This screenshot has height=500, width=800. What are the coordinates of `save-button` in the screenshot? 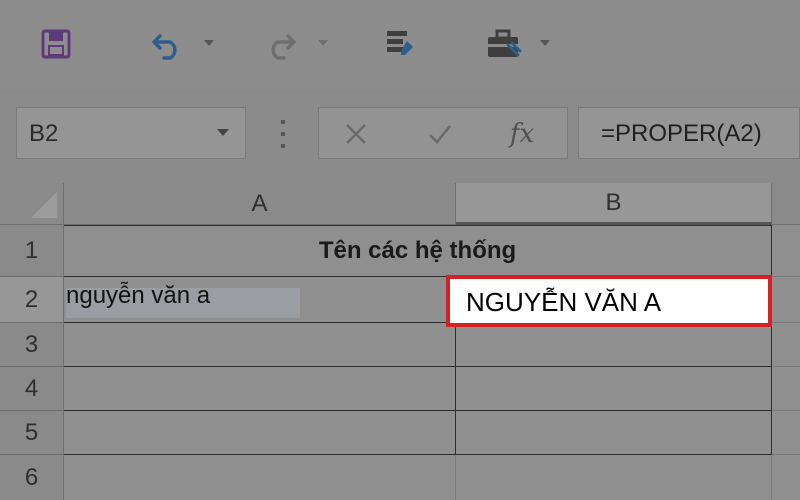 It's located at (56, 44).